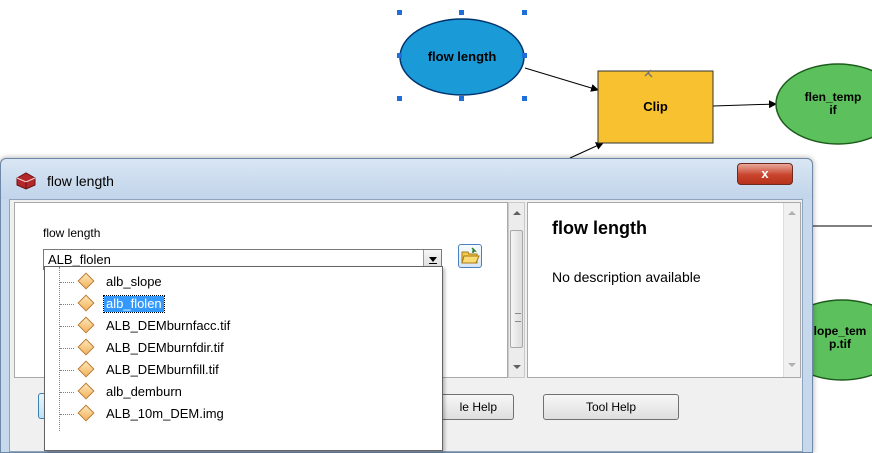 The height and width of the screenshot is (453, 872). Describe the element at coordinates (134, 304) in the screenshot. I see `dropdown-item-label: alb_flolen` at that location.